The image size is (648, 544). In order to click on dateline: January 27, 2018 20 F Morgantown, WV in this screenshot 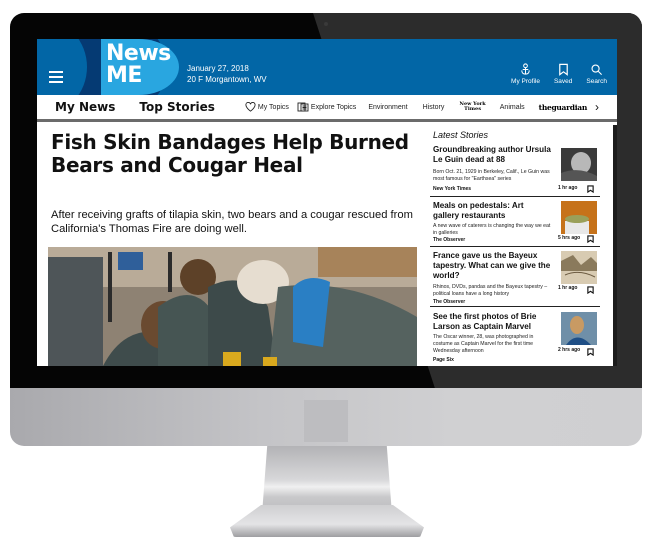, I will do `click(227, 74)`.